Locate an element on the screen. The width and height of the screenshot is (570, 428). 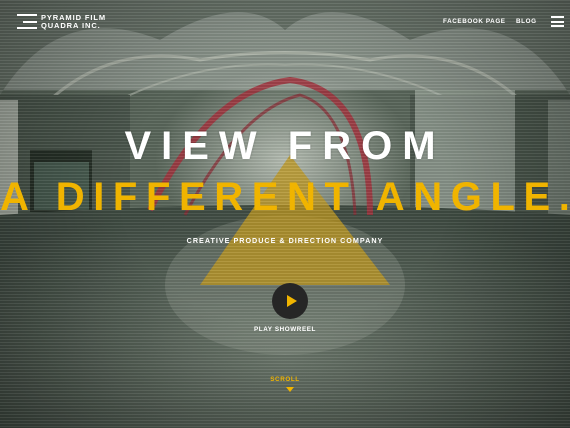
logo-text: PYRAMID FILM QUADRA INC. is located at coordinates (73, 21).